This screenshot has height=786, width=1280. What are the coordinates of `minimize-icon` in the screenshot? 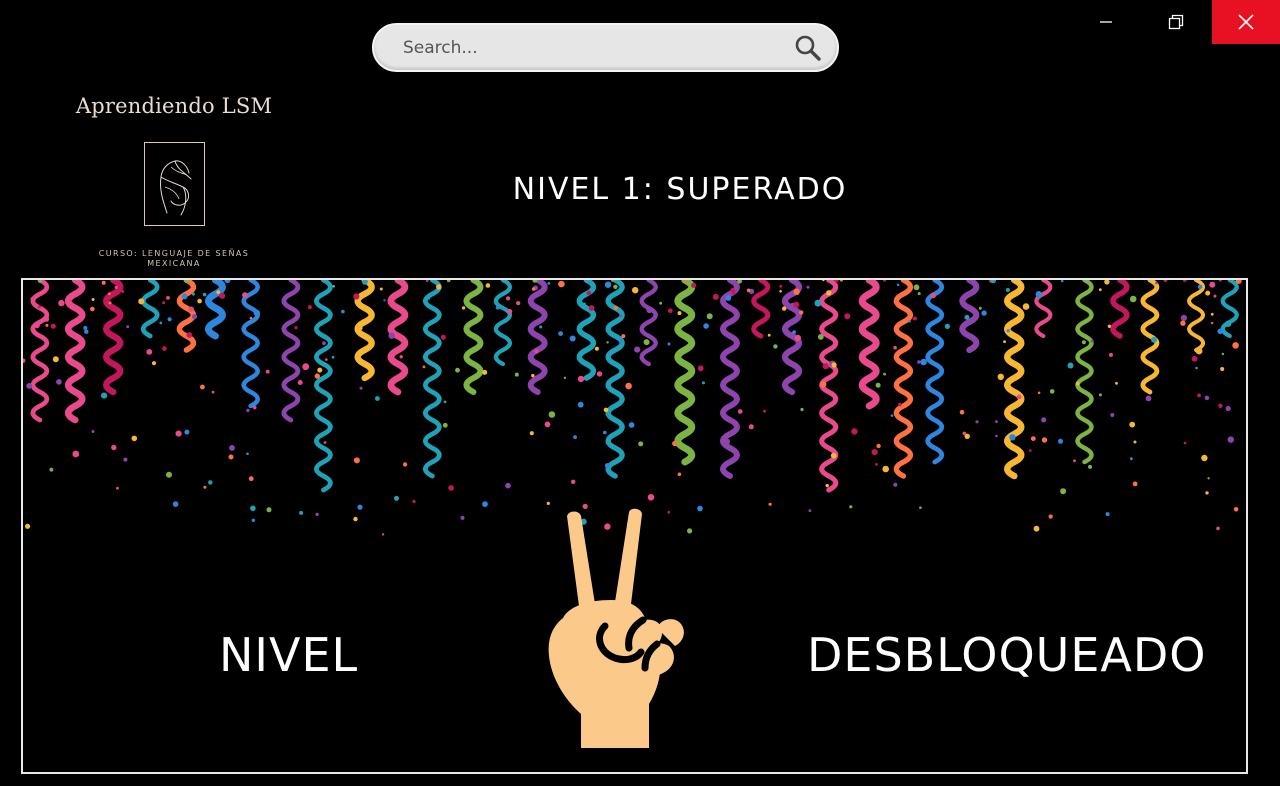 It's located at (1106, 22).